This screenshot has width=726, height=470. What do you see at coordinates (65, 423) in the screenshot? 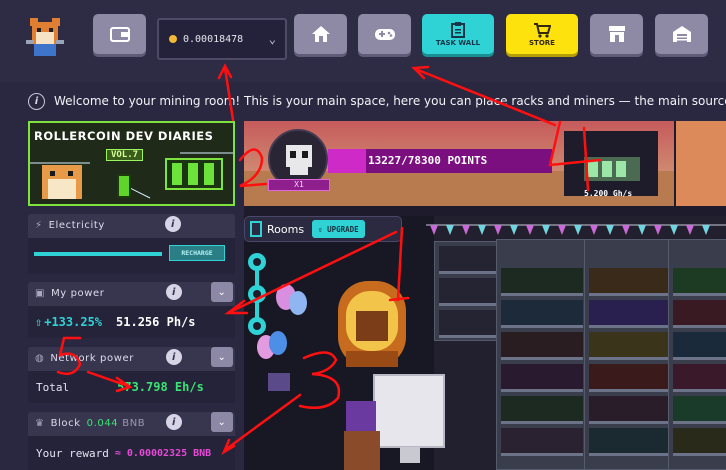
I see `block-title: Block` at bounding box center [65, 423].